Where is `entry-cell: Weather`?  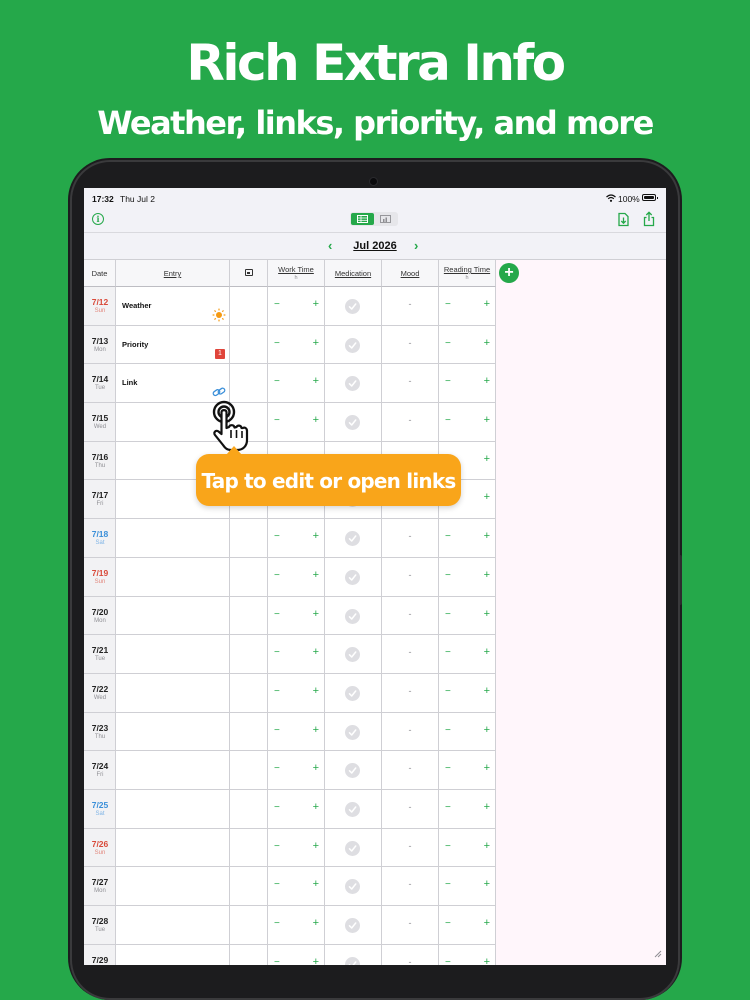 entry-cell: Weather is located at coordinates (173, 306).